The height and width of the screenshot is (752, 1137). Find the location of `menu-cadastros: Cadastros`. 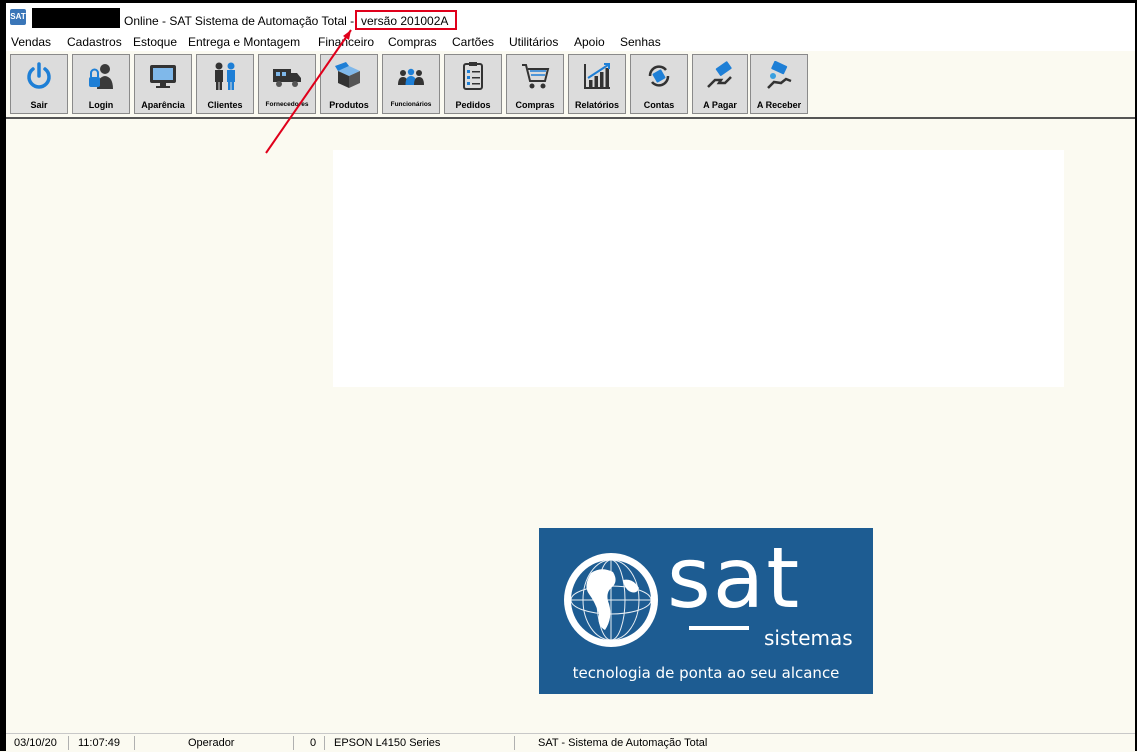

menu-cadastros: Cadastros is located at coordinates (94, 42).